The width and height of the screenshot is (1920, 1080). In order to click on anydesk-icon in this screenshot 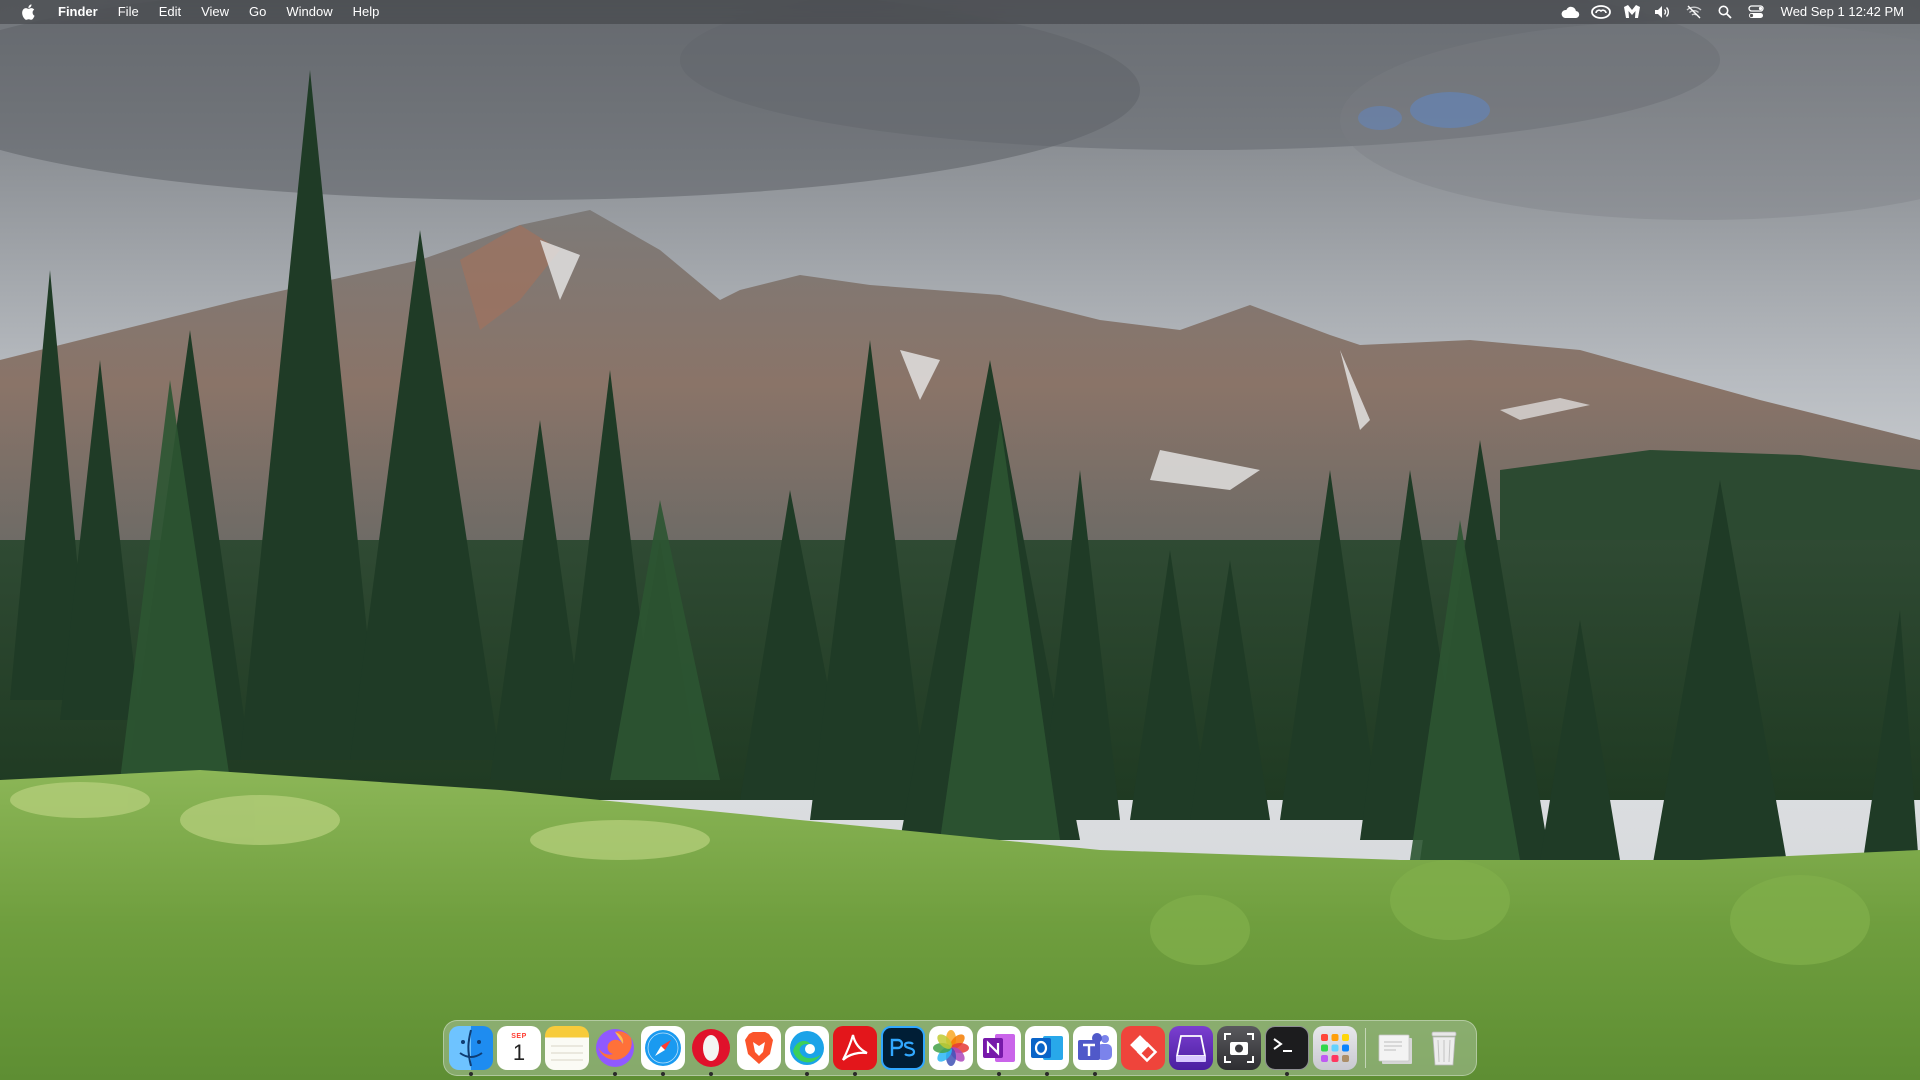, I will do `click(1143, 1048)`.